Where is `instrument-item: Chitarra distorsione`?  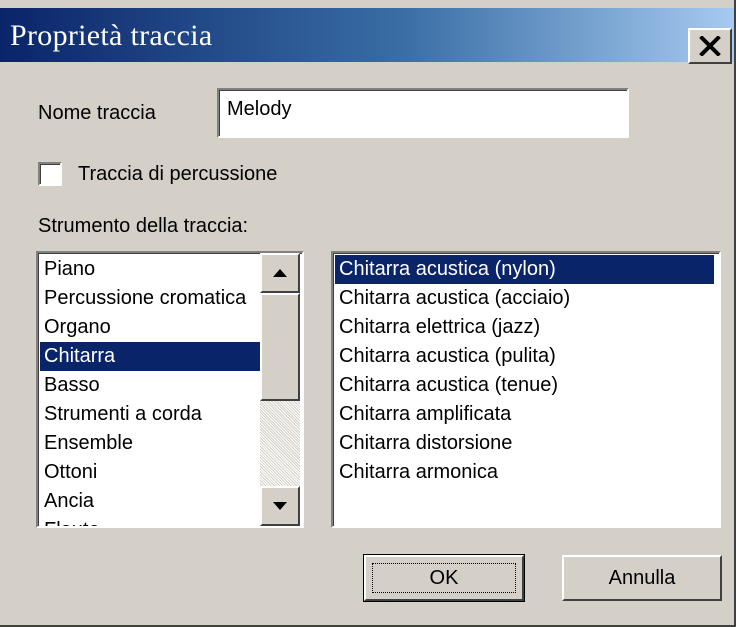
instrument-item: Chitarra distorsione is located at coordinates (524, 443).